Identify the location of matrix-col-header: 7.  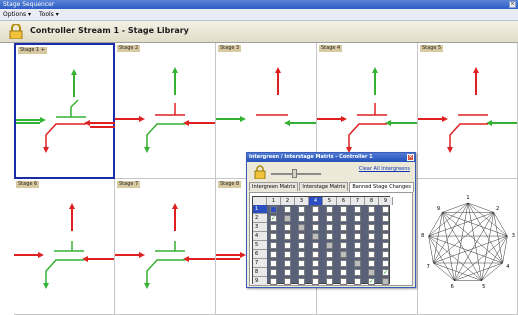
(358, 201).